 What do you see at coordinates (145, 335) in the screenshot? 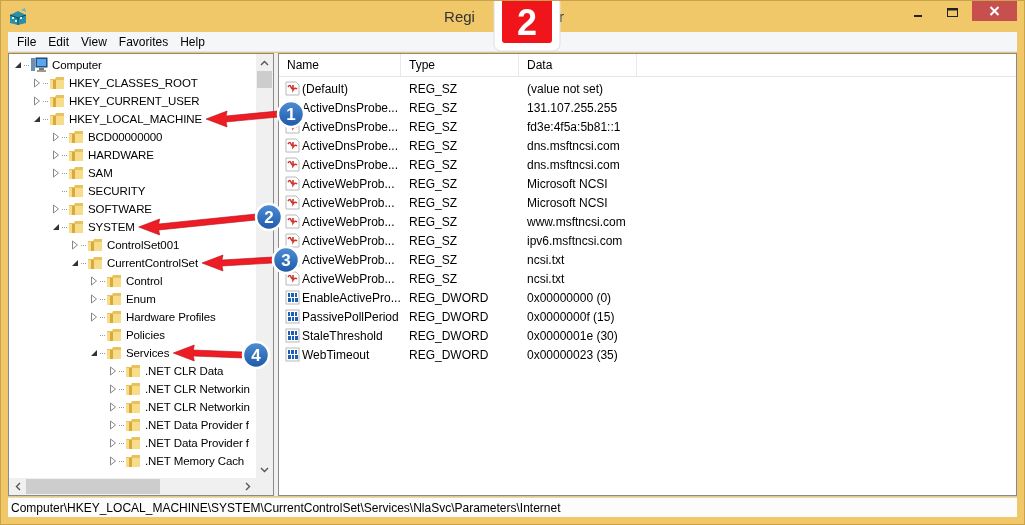
I see `tree-item: Policies` at bounding box center [145, 335].